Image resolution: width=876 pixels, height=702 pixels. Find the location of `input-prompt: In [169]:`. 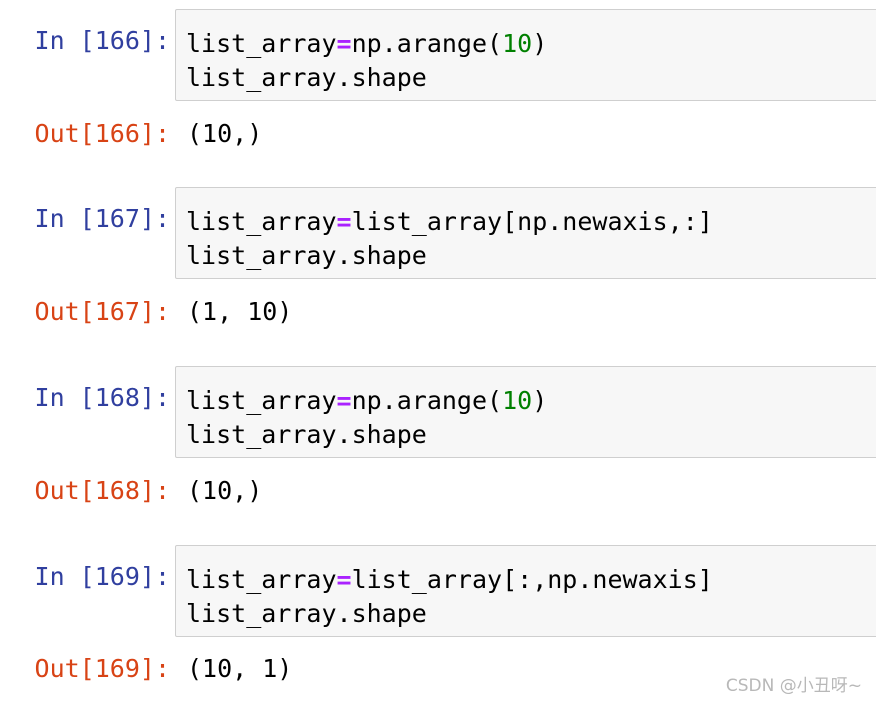

input-prompt: In [169]: is located at coordinates (102, 576).